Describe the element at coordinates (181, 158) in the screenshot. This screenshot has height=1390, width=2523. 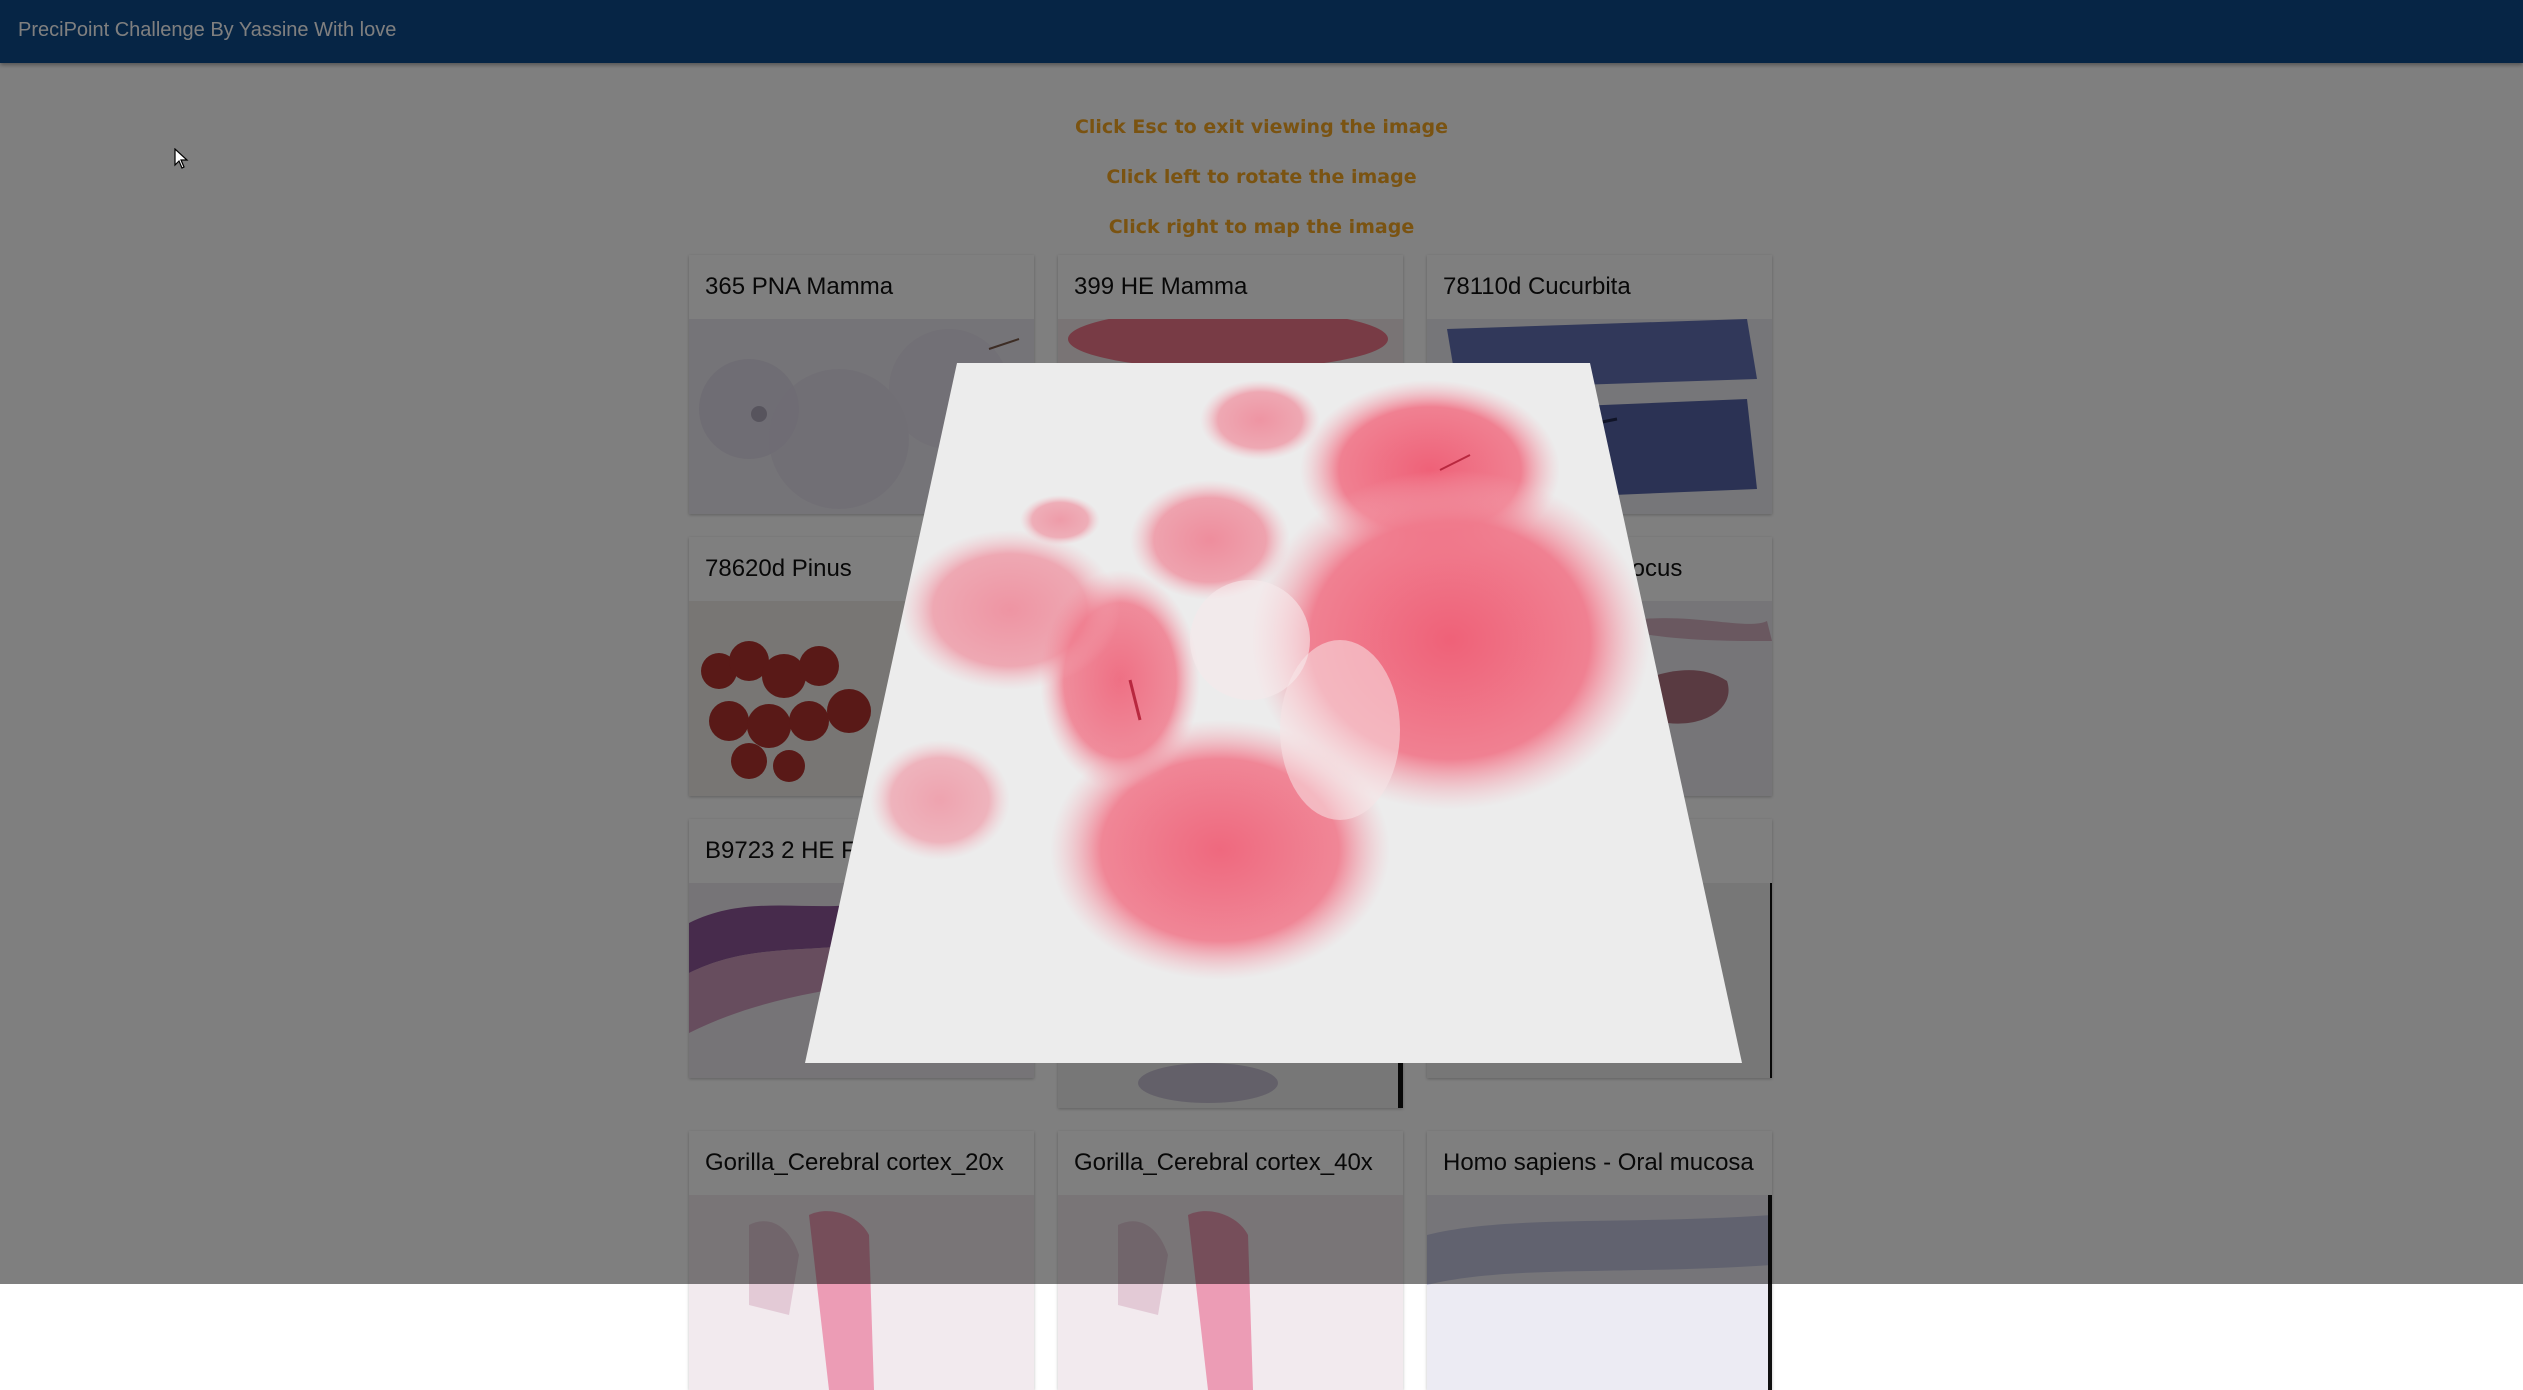
I see `mouse-cursor-icon` at that location.